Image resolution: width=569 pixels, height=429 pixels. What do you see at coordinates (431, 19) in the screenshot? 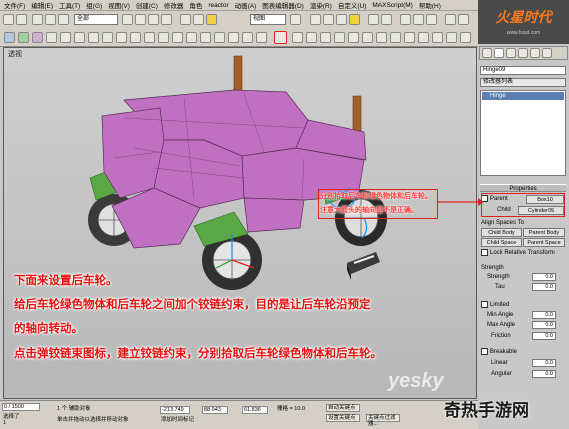
I see `material-editor-icon` at bounding box center [431, 19].